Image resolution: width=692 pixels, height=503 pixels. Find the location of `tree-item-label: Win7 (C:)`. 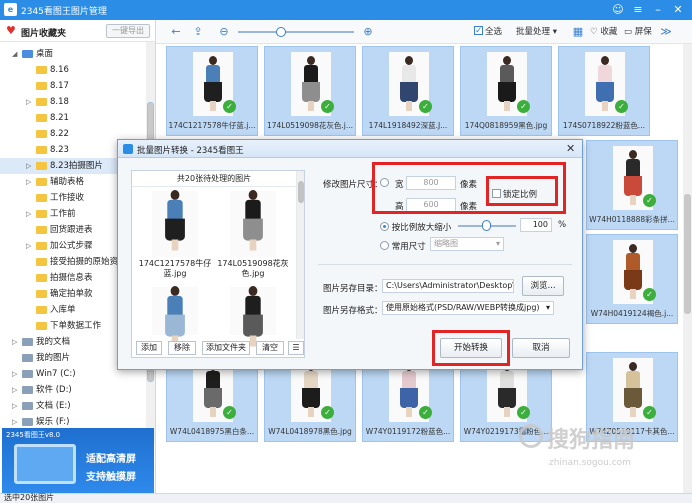

tree-item-label: Win7 (C:) is located at coordinates (56, 374).